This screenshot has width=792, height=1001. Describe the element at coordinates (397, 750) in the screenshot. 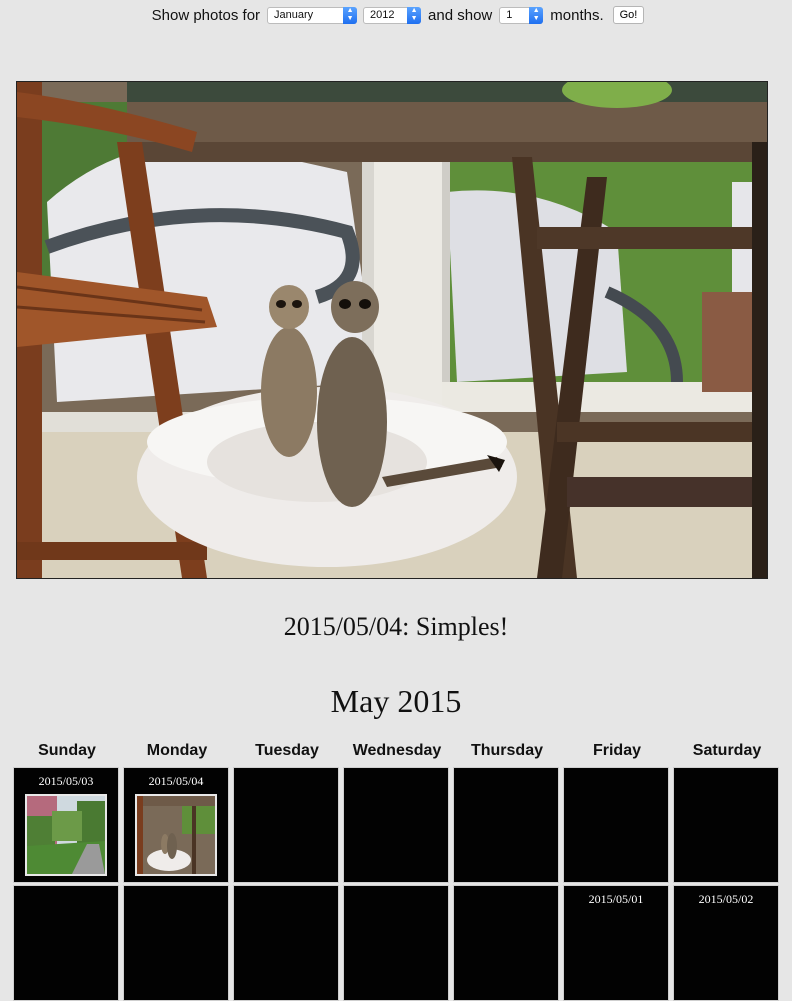

I see `weekday-header-wednesday: Wednesday` at that location.